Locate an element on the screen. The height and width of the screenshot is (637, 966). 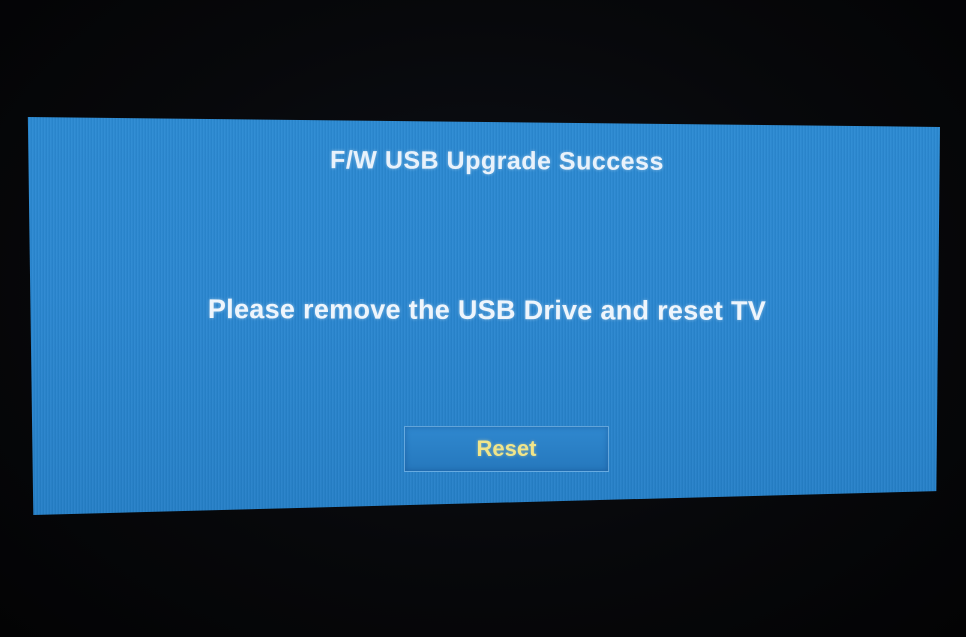
dialog-title: F/W USB Upgrade Success is located at coordinates (497, 161).